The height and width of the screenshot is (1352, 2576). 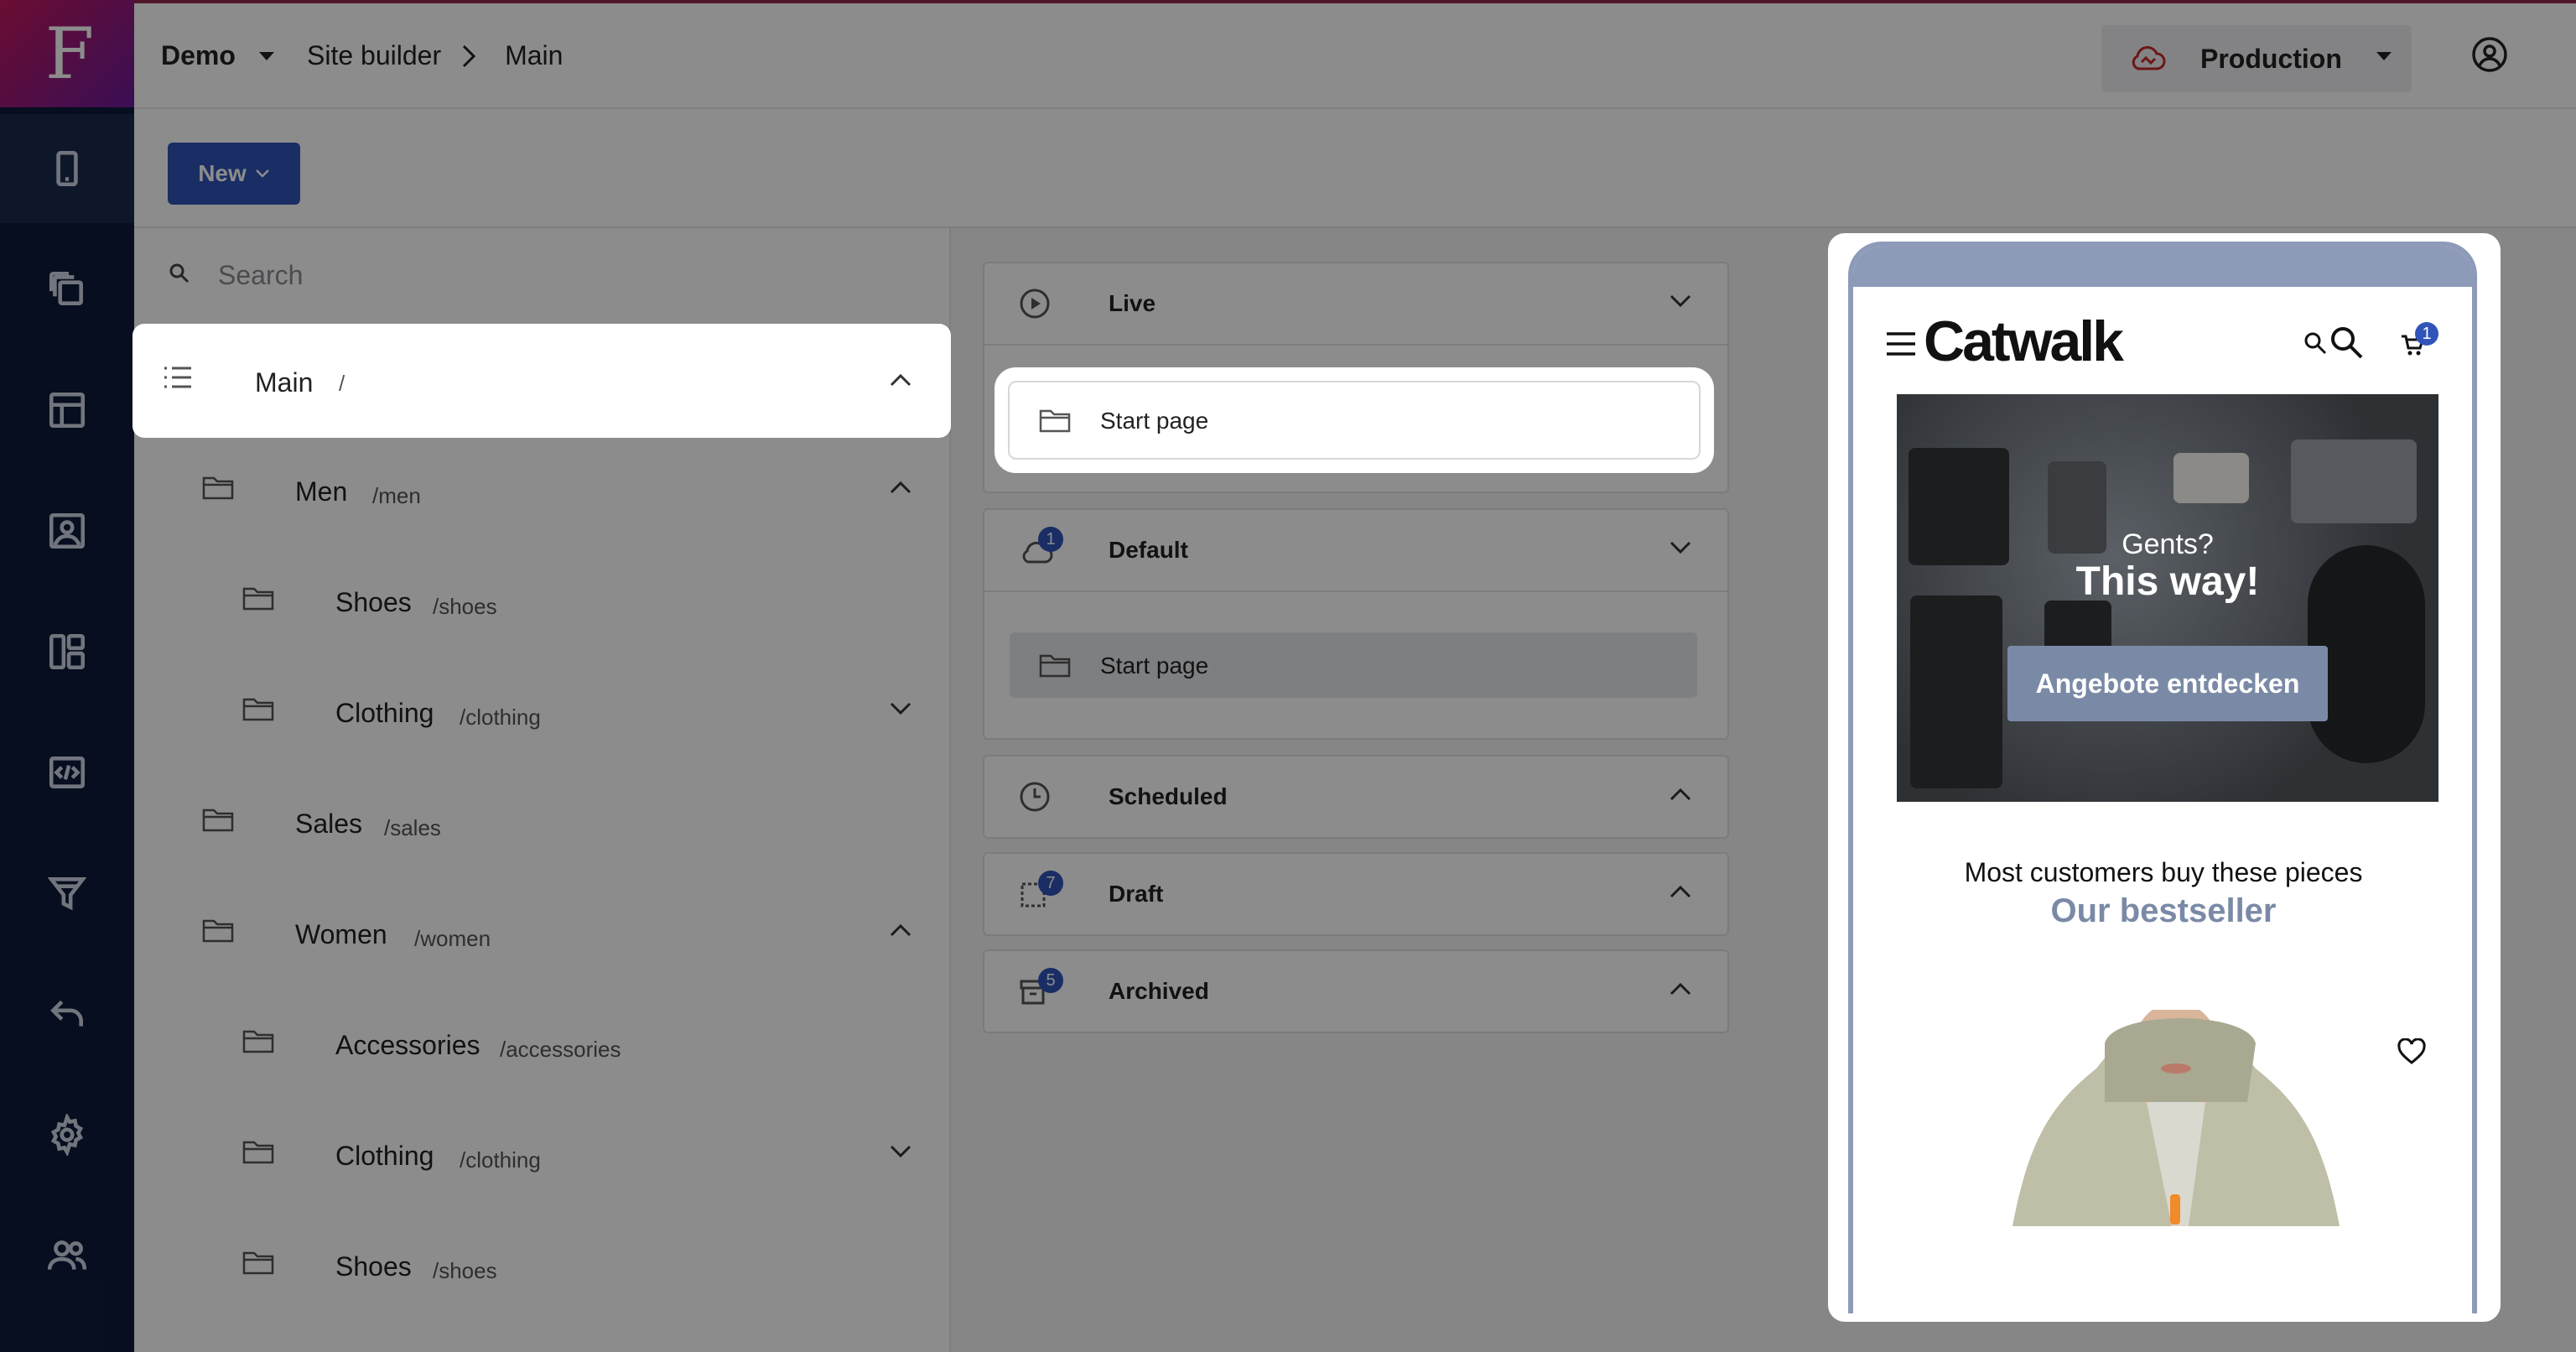 What do you see at coordinates (177, 378) in the screenshot?
I see `list-icon` at bounding box center [177, 378].